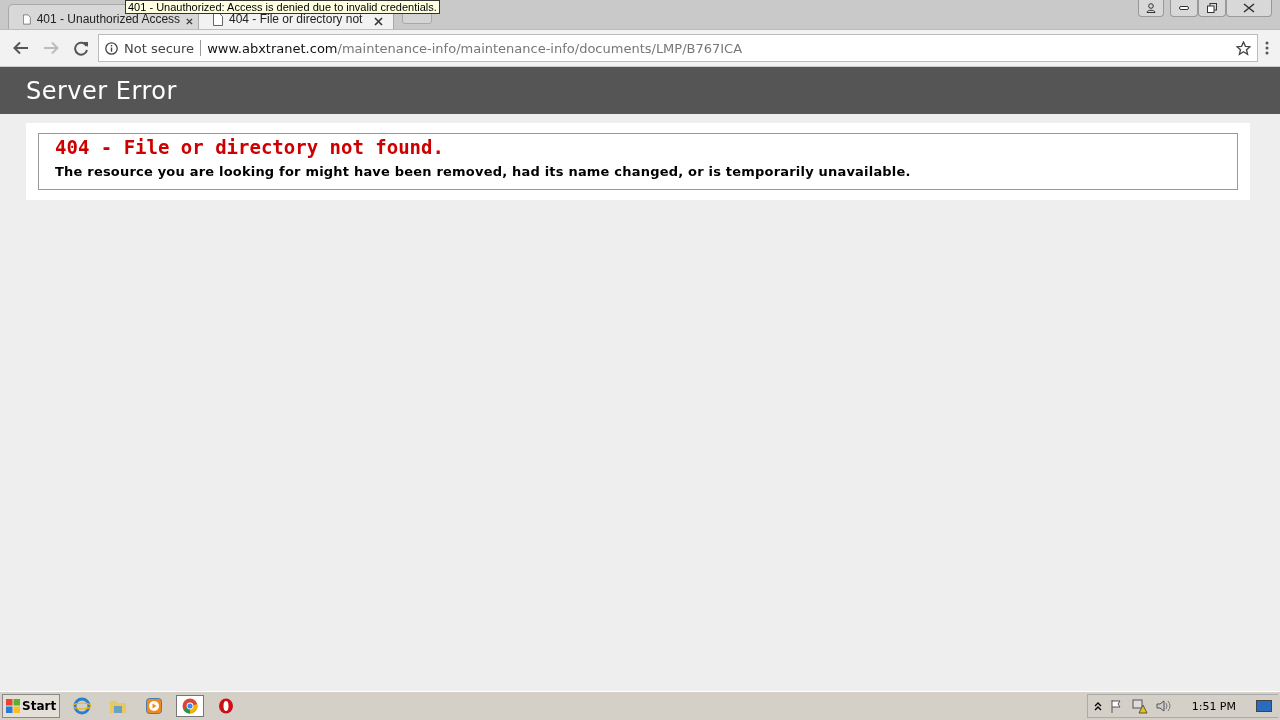 The image size is (1280, 720). Describe the element at coordinates (21, 48) in the screenshot. I see `back-icon` at that location.